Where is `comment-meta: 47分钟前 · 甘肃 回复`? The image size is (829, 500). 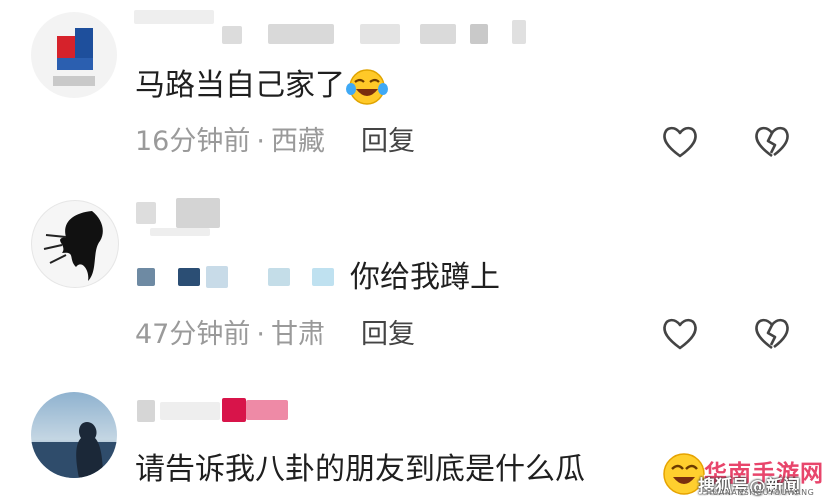
comment-meta: 47分钟前 · 甘肃 回复 is located at coordinates (275, 335).